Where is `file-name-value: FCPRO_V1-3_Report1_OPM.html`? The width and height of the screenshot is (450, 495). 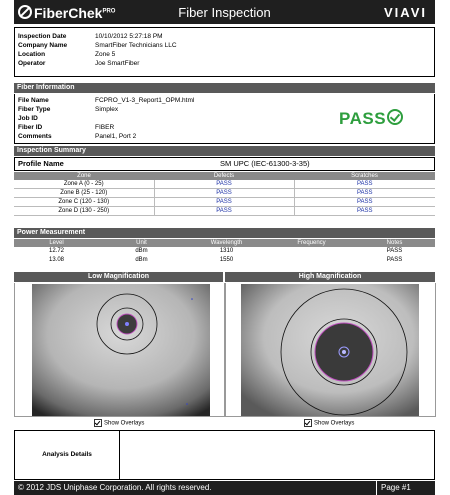
file-name-value: FCPRO_V1-3_Report1_OPM.html is located at coordinates (145, 100).